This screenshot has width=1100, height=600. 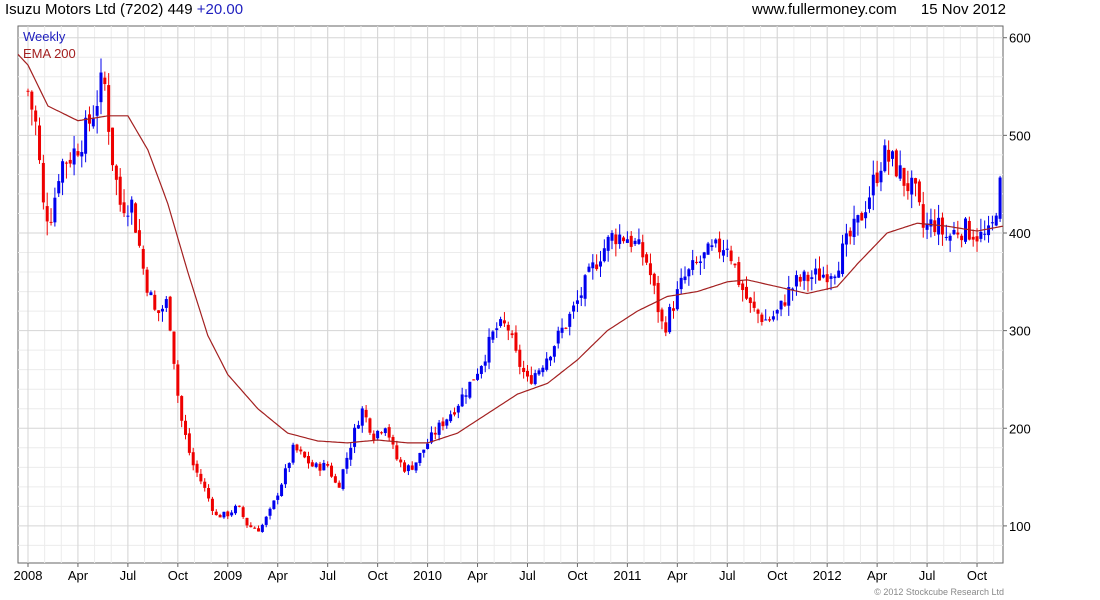 I want to click on y-tick-label: 600, so click(x=1020, y=38).